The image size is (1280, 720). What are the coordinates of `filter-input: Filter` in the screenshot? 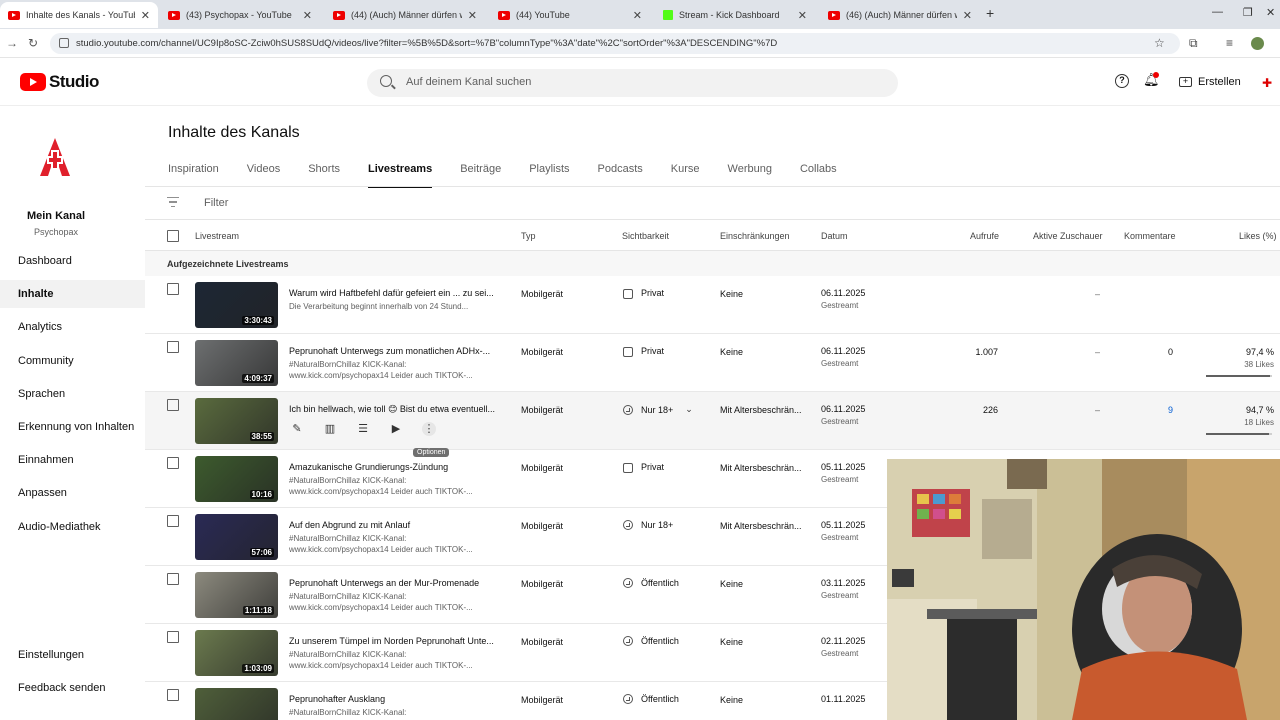 It's located at (216, 203).